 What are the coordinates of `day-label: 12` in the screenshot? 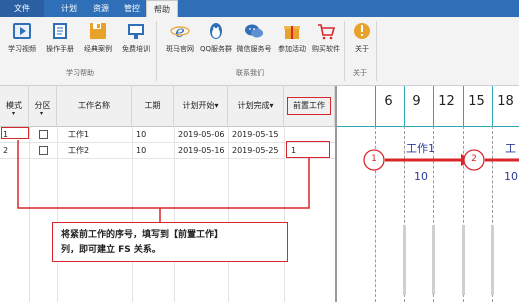 It's located at (446, 101).